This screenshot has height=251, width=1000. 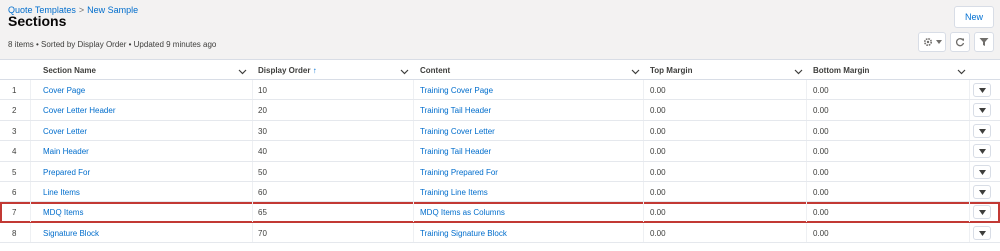 I want to click on table-row: 1 Cover Page 10 Training Cover Page 0.00 0.00, so click(x=500, y=90).